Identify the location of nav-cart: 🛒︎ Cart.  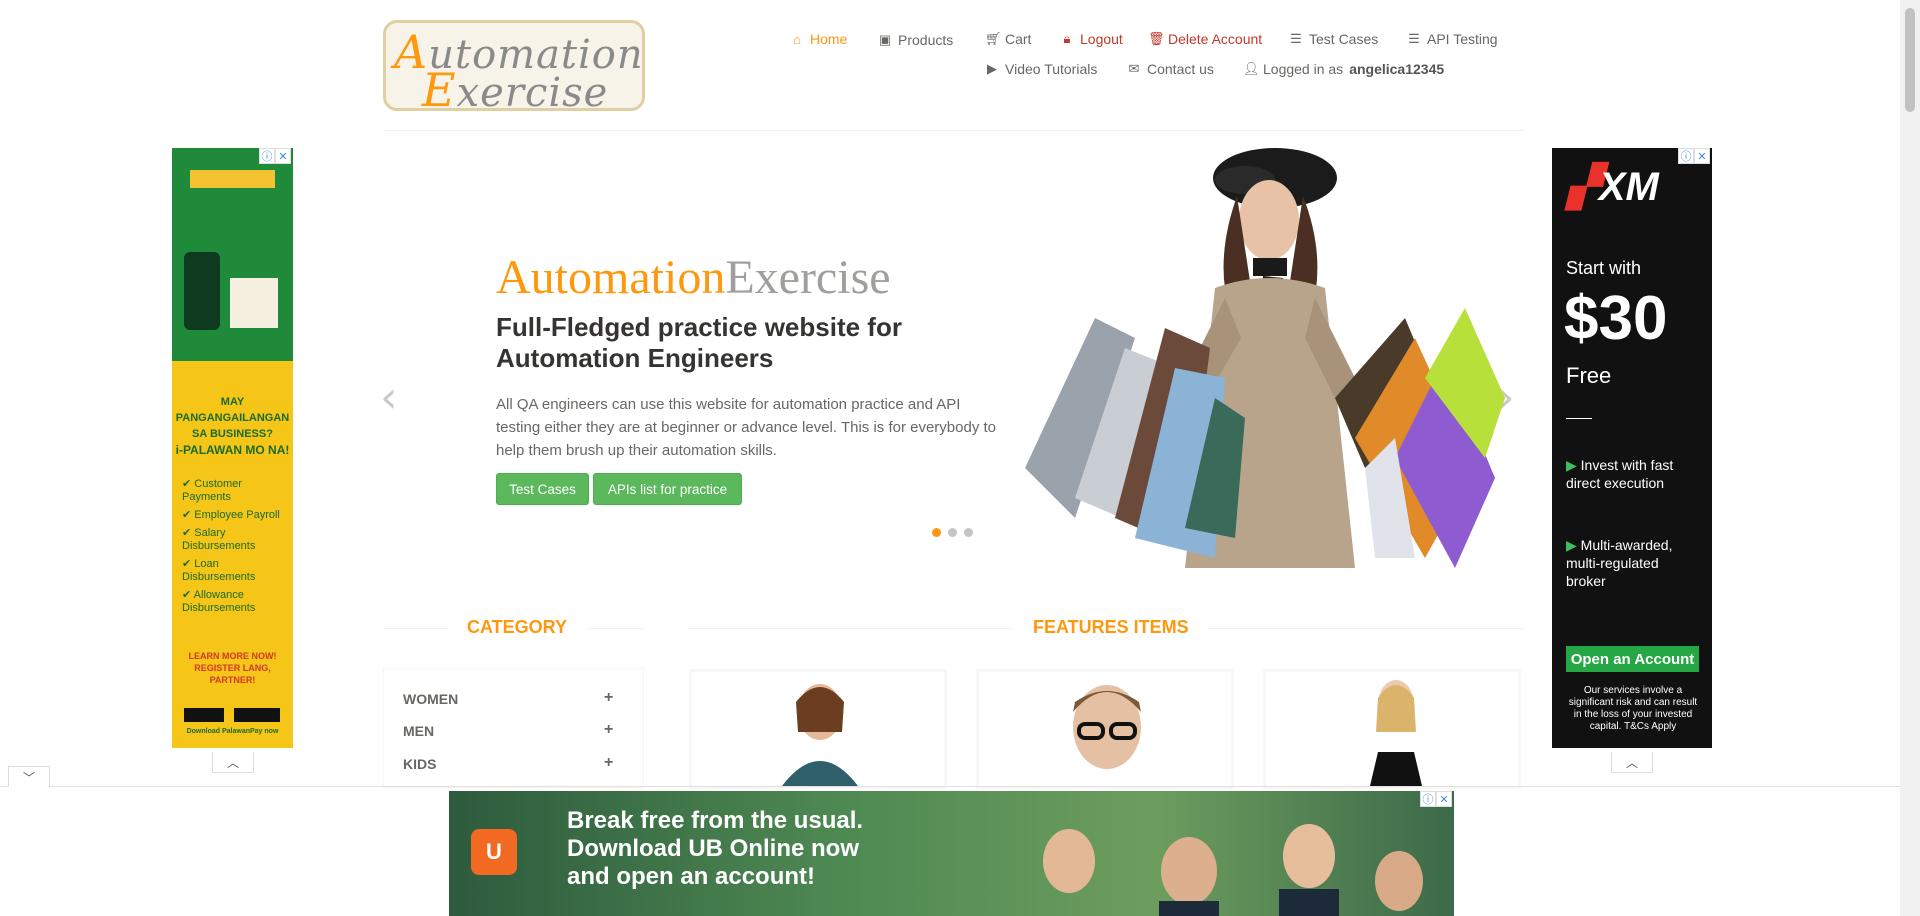
(1008, 39).